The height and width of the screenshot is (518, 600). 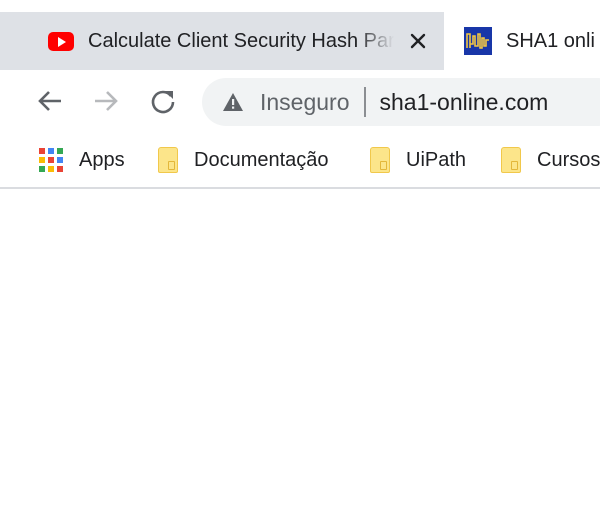 I want to click on url-text: sha1-online.com, so click(x=464, y=102).